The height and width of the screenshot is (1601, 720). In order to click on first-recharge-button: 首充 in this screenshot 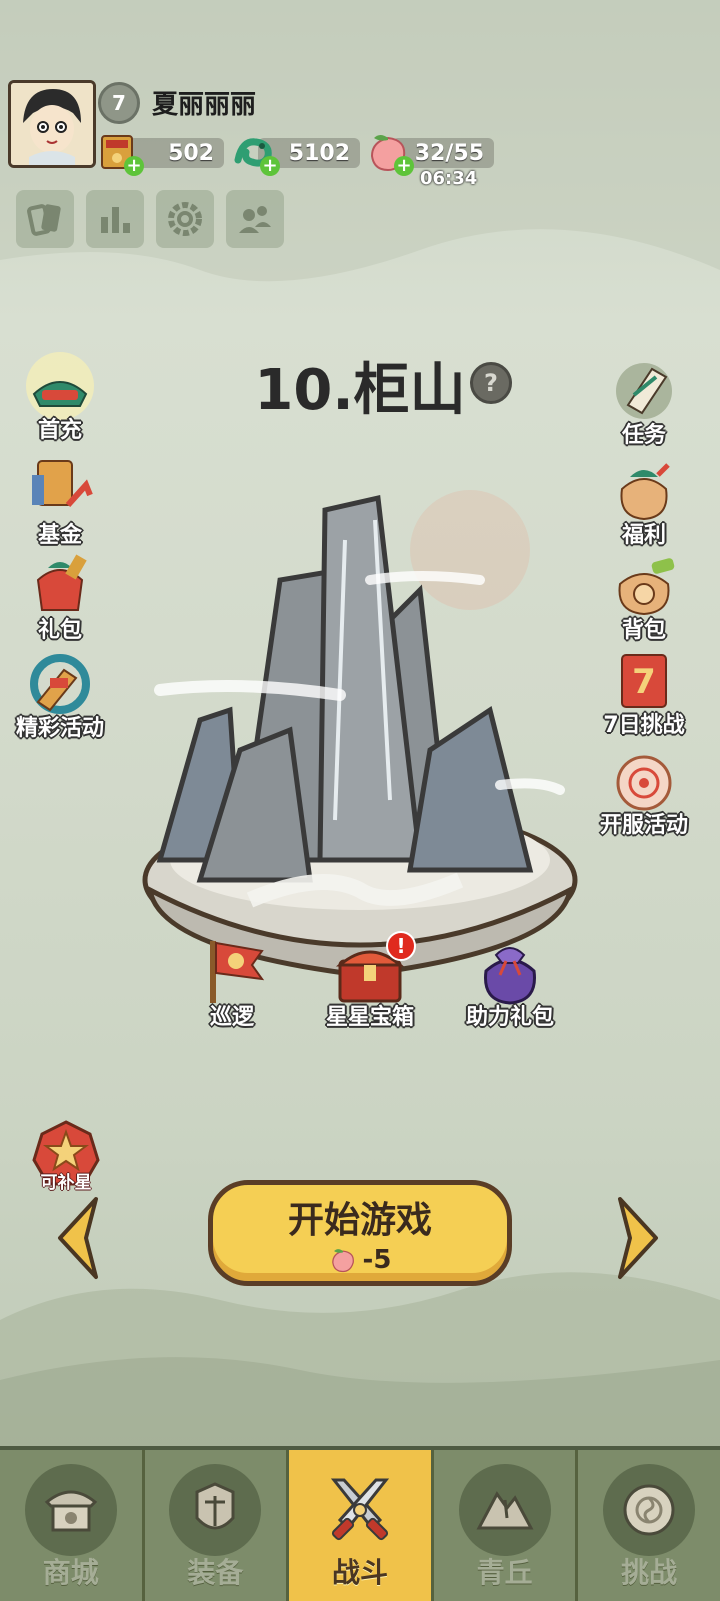, I will do `click(60, 398)`.